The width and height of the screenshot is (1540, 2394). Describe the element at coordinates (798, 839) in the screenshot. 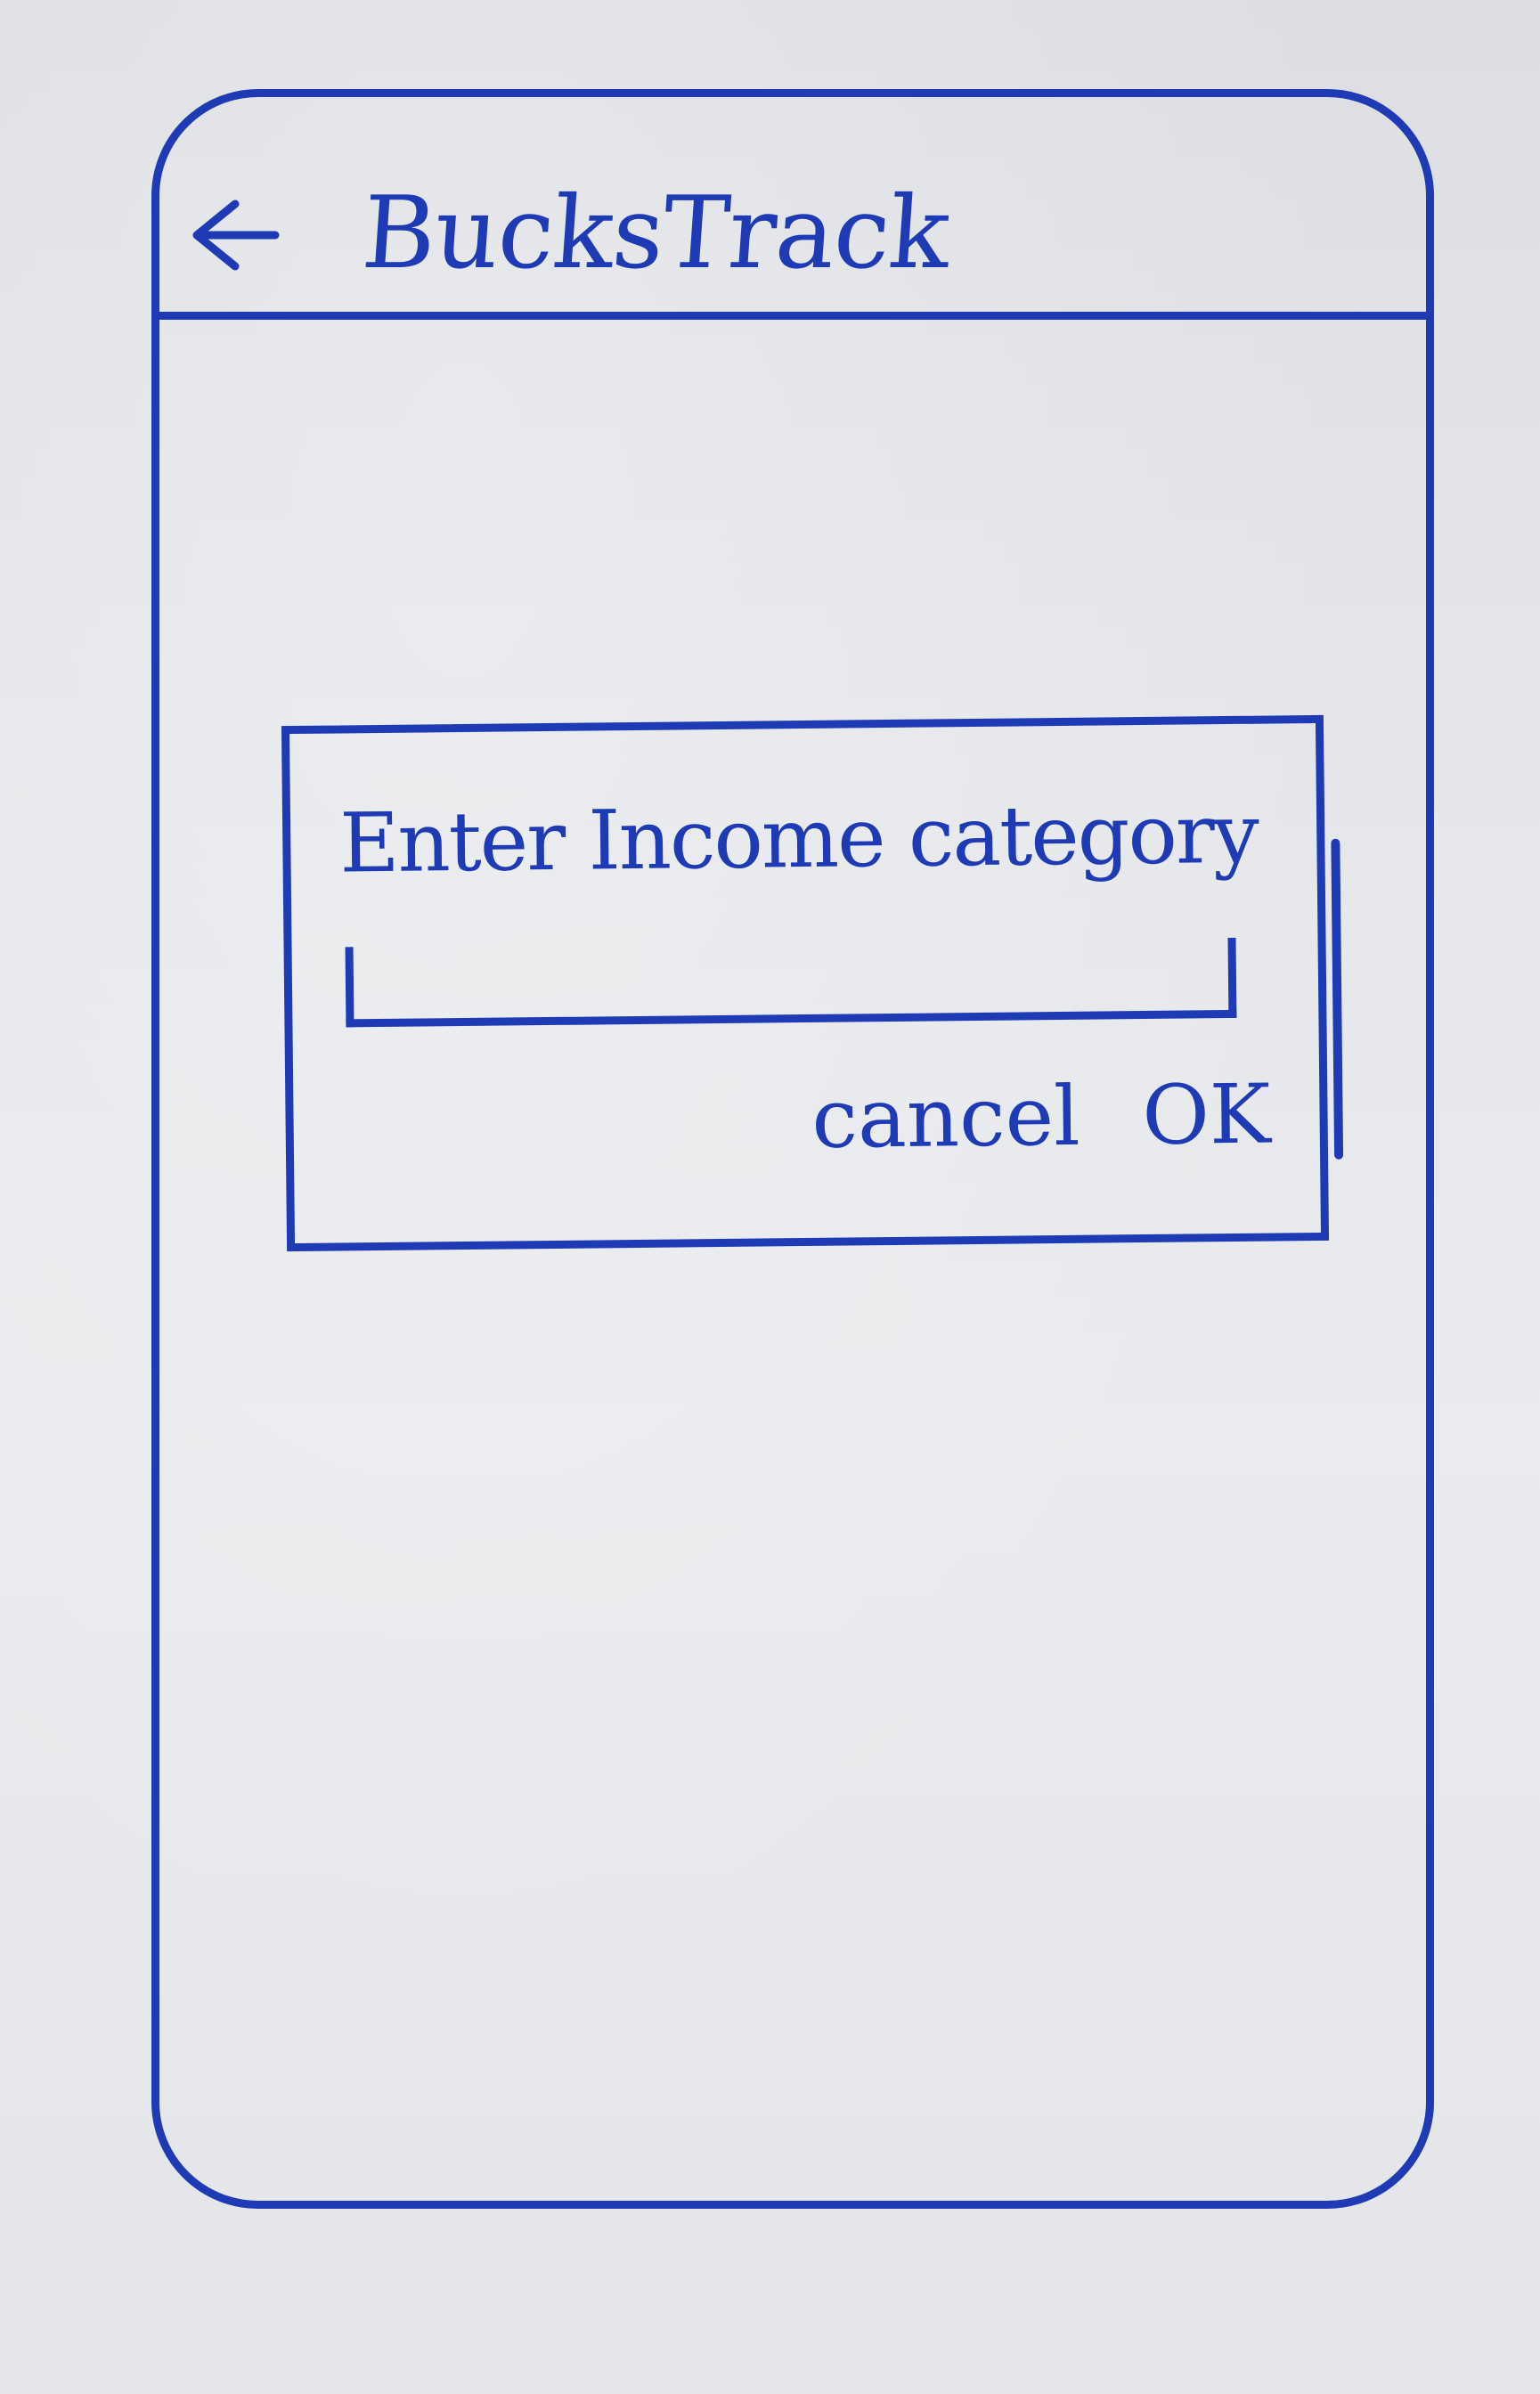

I see `dialog-title: Enter Income category` at that location.